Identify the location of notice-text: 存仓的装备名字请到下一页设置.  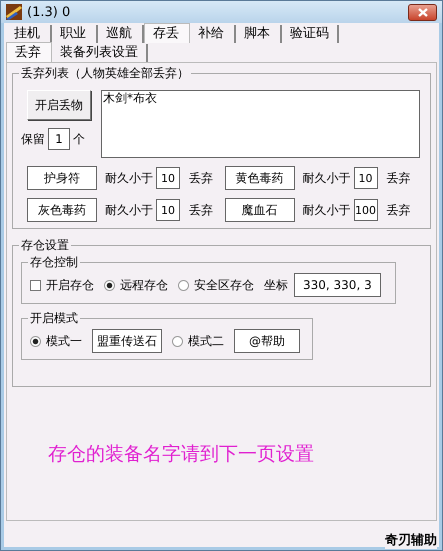
(181, 454).